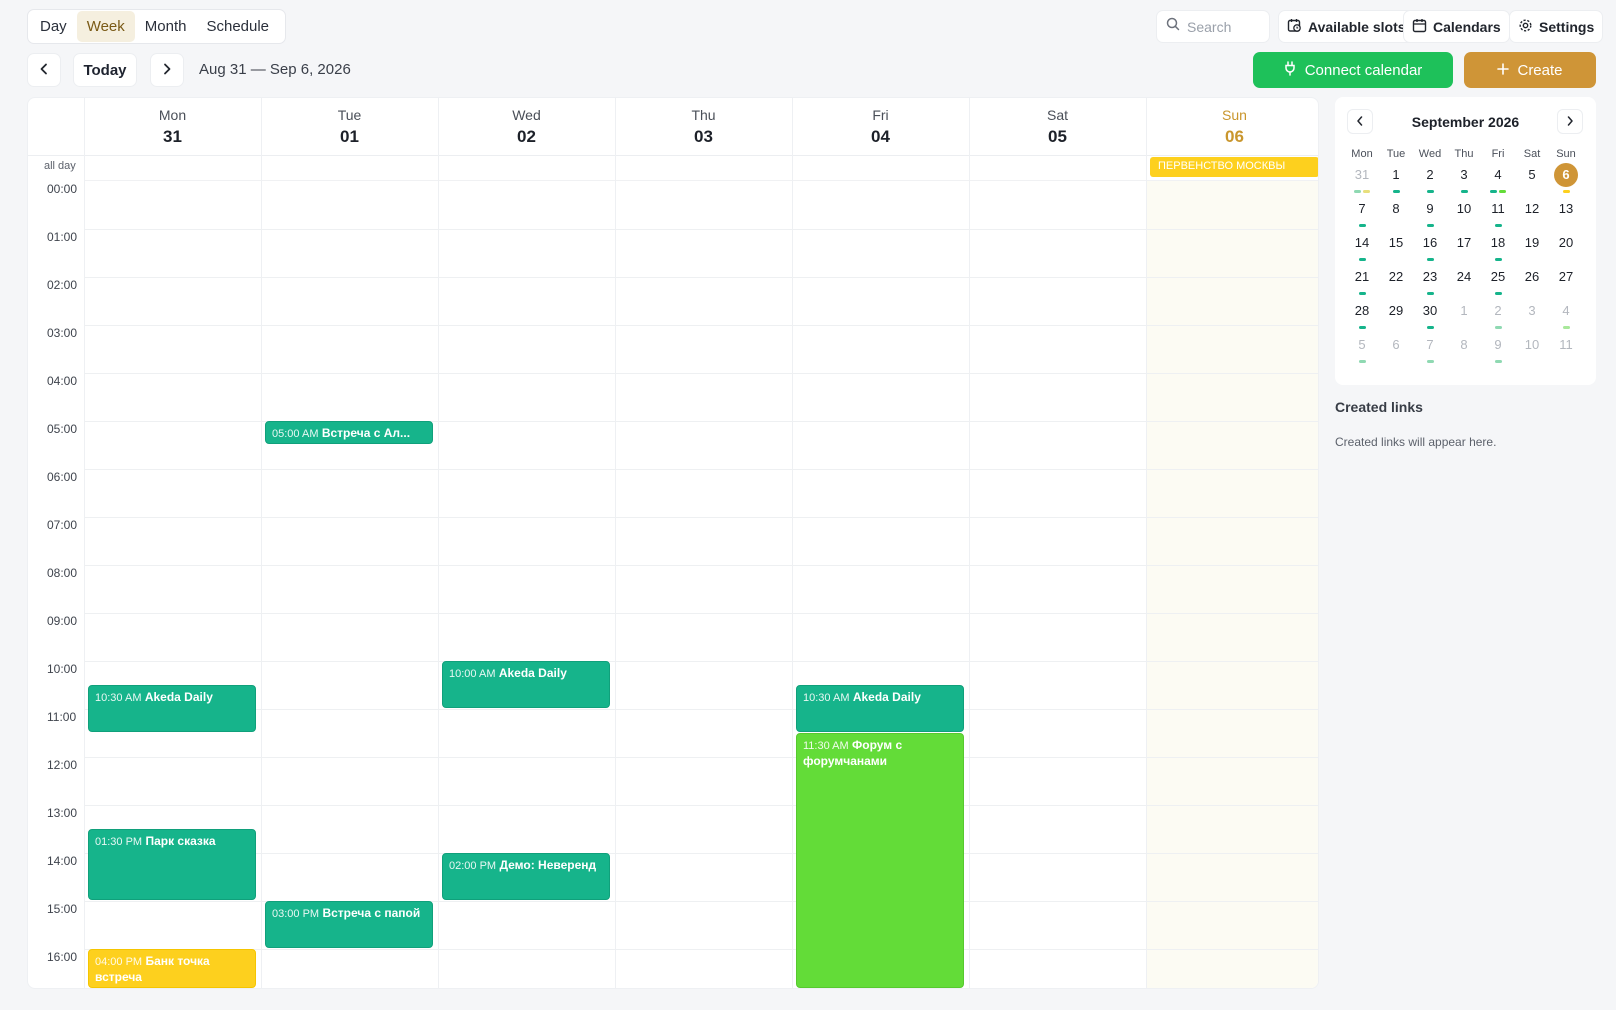 Image resolution: width=1616 pixels, height=1010 pixels. What do you see at coordinates (1234, 167) in the screenshot?
I see `all-day-event: ПЕРВЕНСТВО МОСКВЫ` at bounding box center [1234, 167].